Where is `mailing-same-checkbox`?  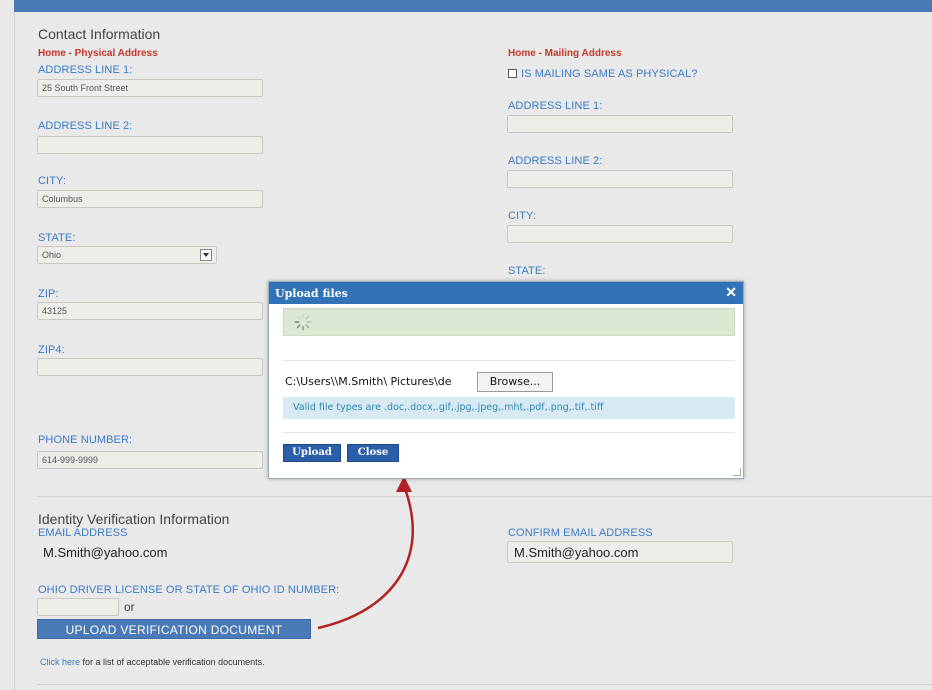
mailing-same-checkbox is located at coordinates (512, 73).